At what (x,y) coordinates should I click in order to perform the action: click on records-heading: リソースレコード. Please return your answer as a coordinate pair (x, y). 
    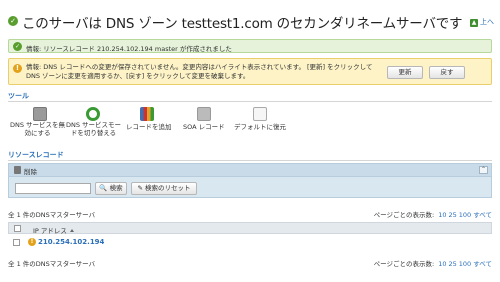
    Looking at the image, I should click on (36, 155).